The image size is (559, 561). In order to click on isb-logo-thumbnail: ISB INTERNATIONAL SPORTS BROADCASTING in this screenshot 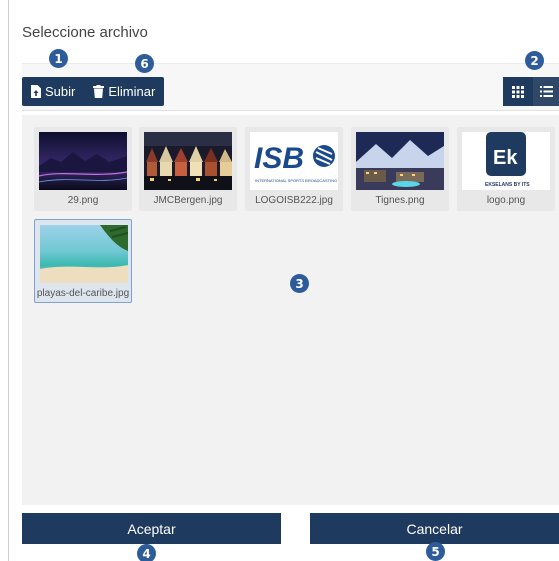, I will do `click(294, 161)`.